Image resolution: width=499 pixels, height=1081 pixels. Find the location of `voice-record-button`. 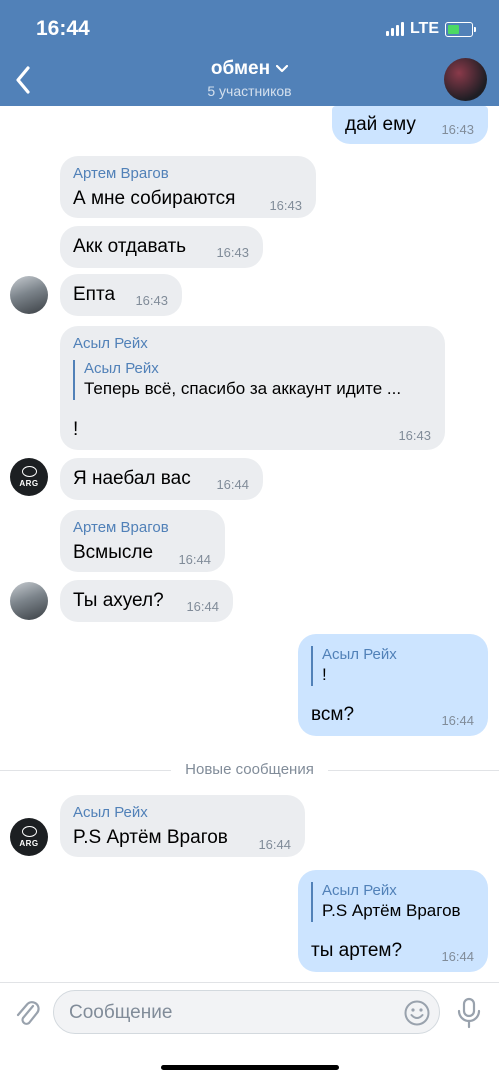

voice-record-button is located at coordinates (469, 1013).